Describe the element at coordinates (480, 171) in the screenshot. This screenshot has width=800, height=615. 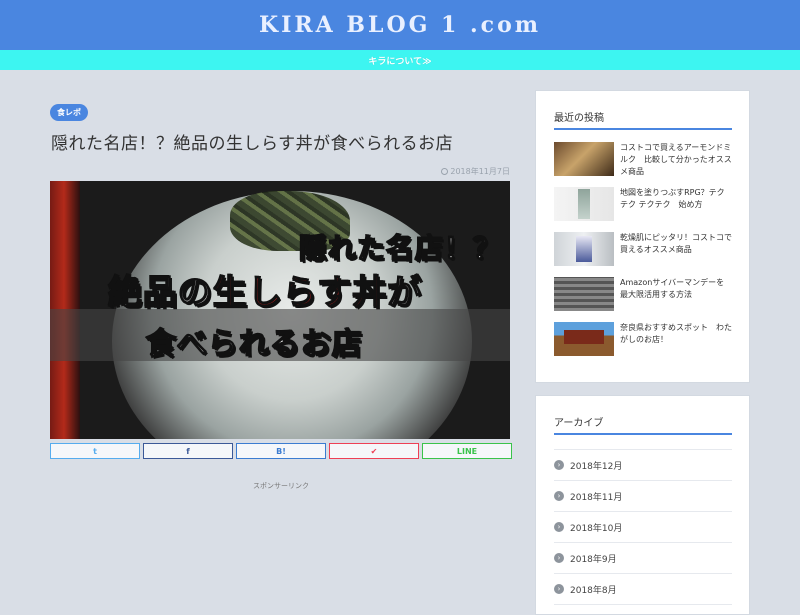
I see `post-date-text: 2018年11月7日` at that location.